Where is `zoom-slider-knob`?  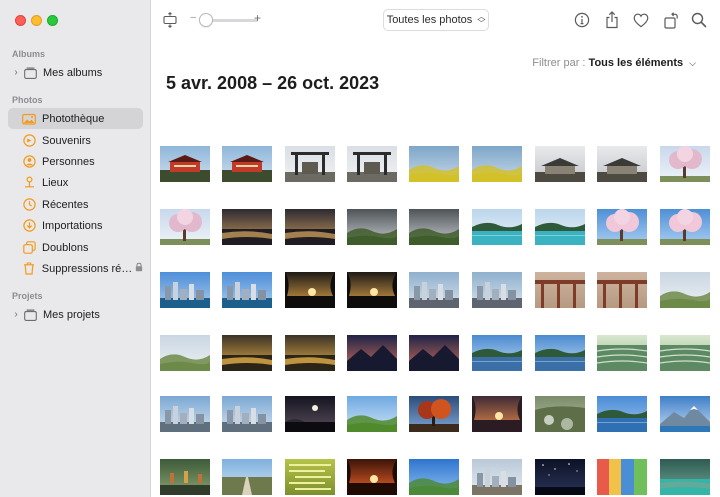 zoom-slider-knob is located at coordinates (206, 20).